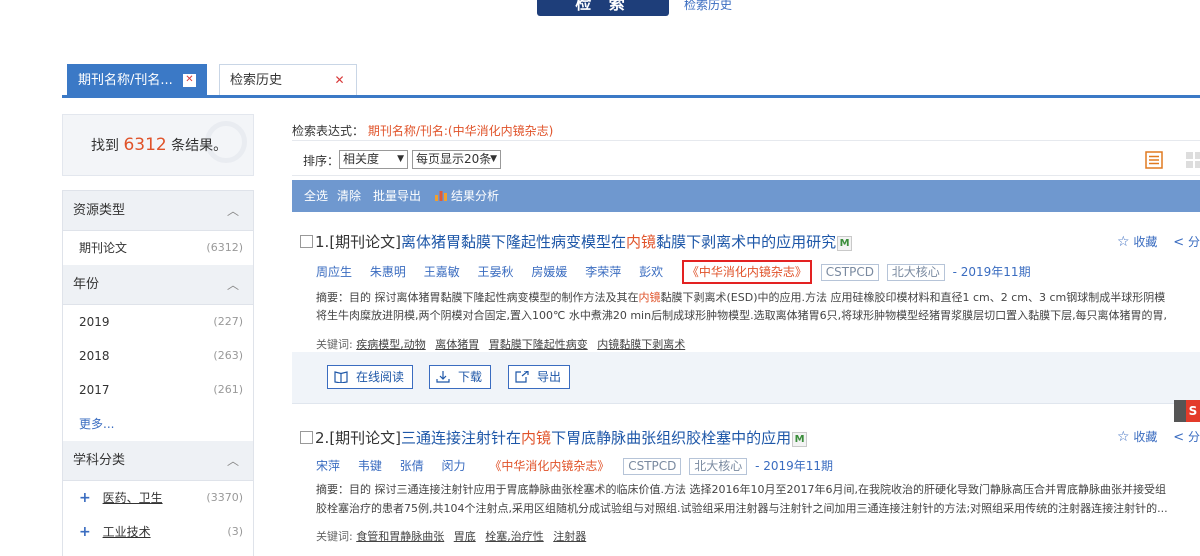  What do you see at coordinates (370, 466) in the screenshot?
I see `author-link: 韦键` at bounding box center [370, 466].